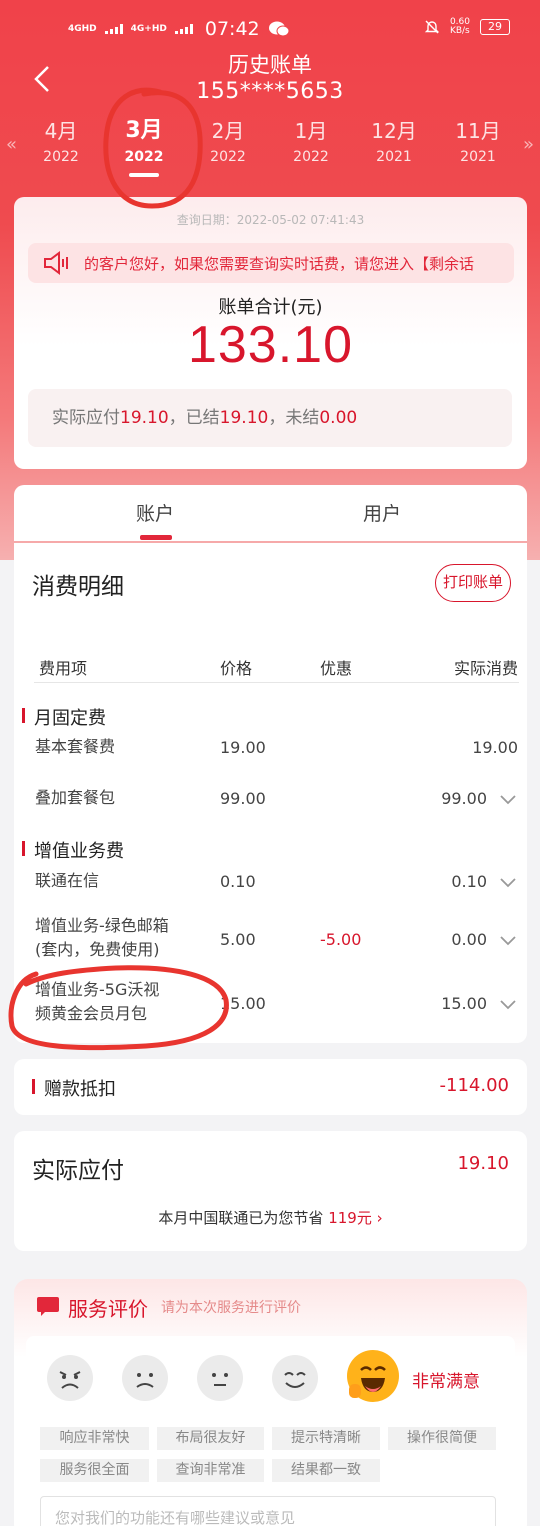 The width and height of the screenshot is (540, 1526). What do you see at coordinates (446, 1382) in the screenshot?
I see `rating-level: 非常满意` at bounding box center [446, 1382].